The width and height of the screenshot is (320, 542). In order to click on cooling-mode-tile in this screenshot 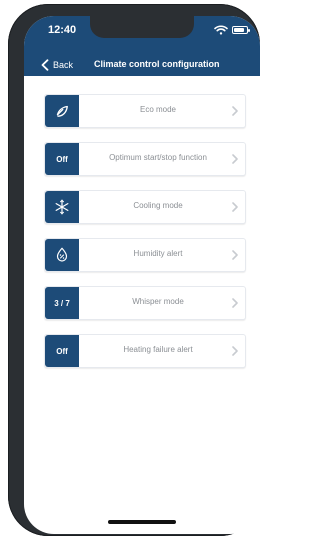, I will do `click(62, 207)`.